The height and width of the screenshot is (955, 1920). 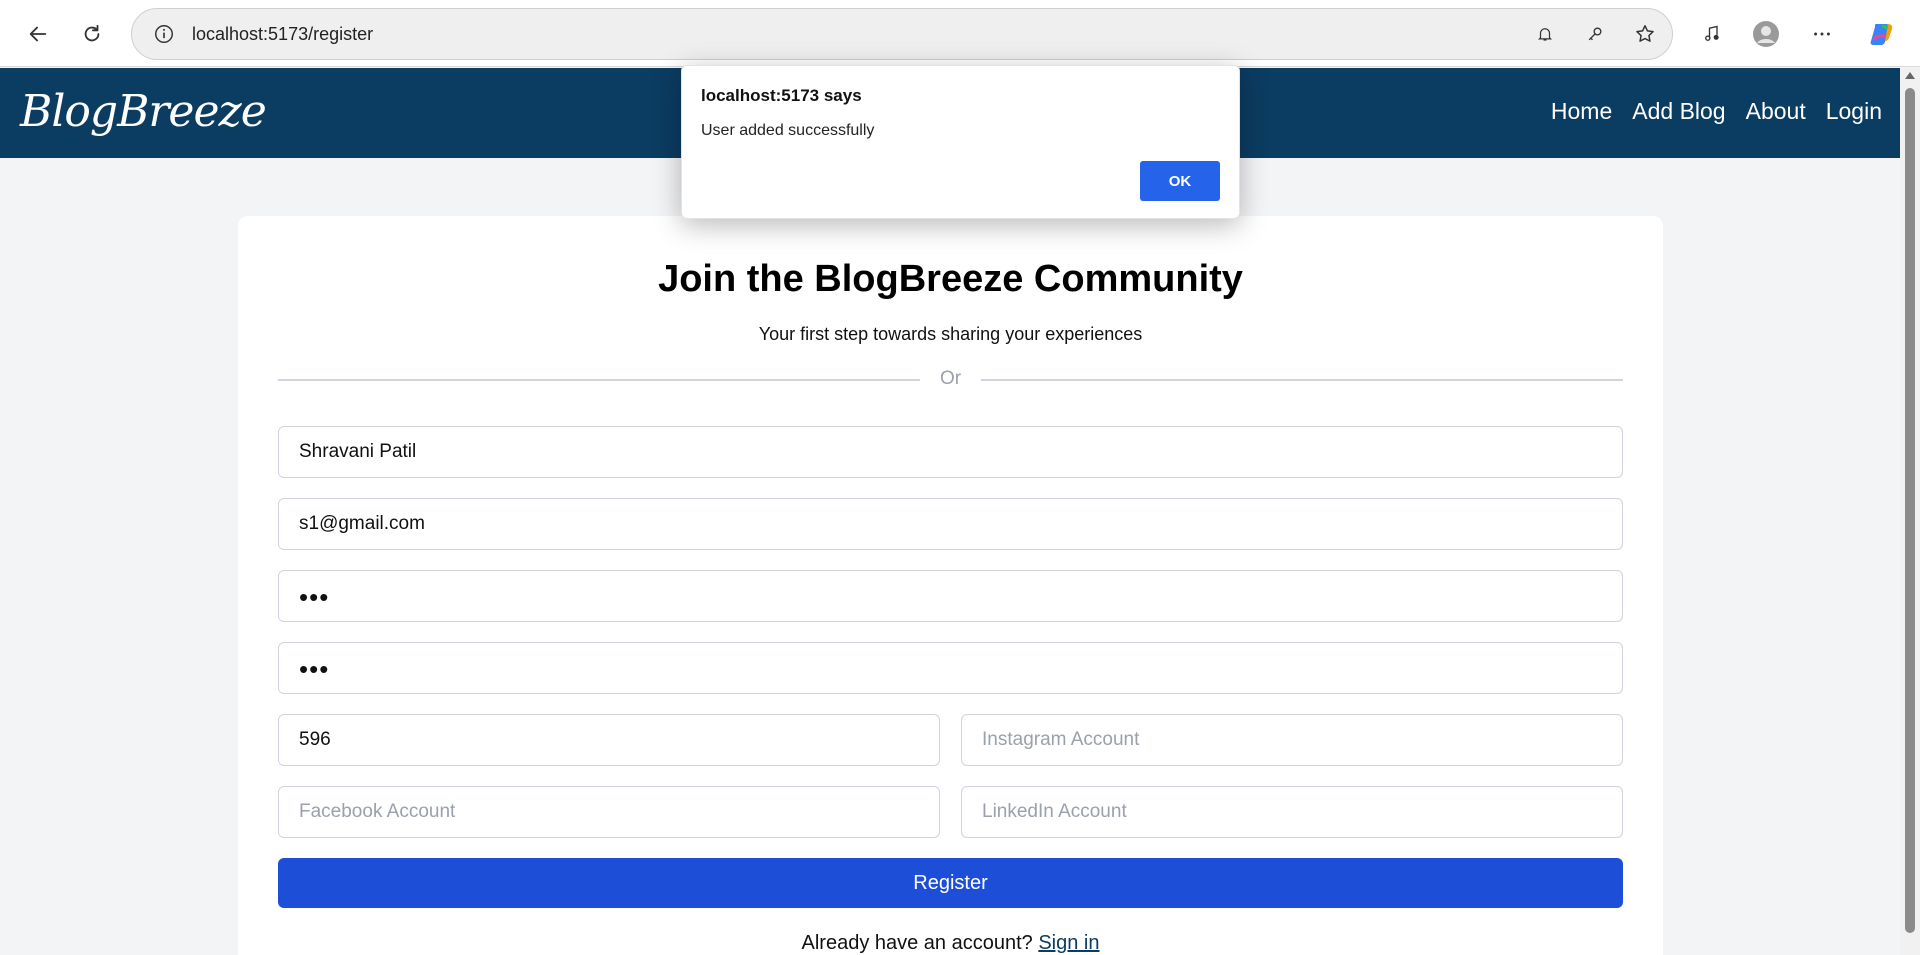 What do you see at coordinates (917, 943) in the screenshot?
I see `signin-prompt: Already have an account?` at bounding box center [917, 943].